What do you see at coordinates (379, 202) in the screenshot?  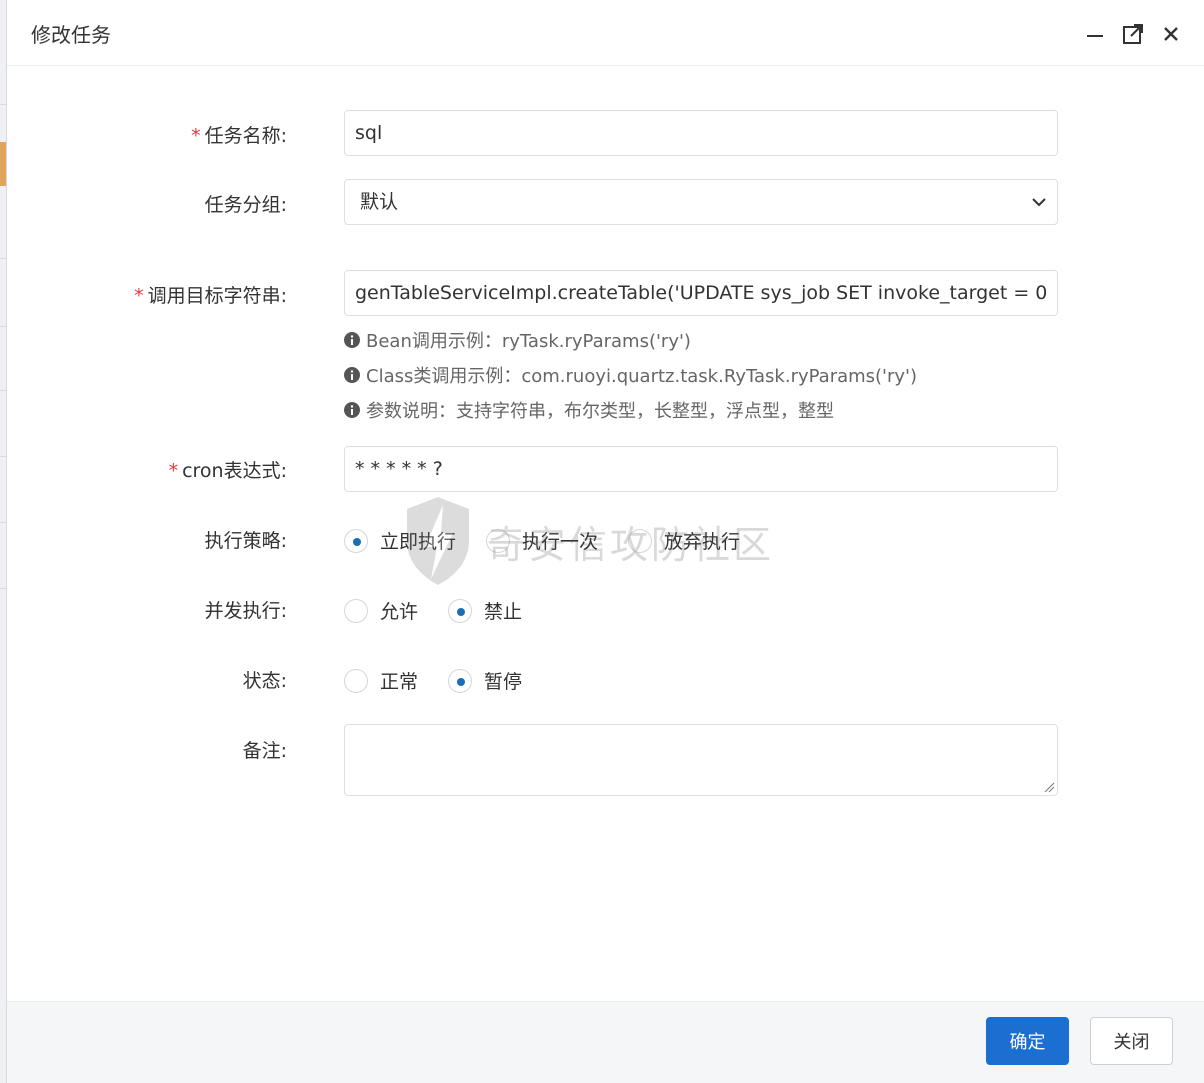 I see `job-group-value: 默认` at bounding box center [379, 202].